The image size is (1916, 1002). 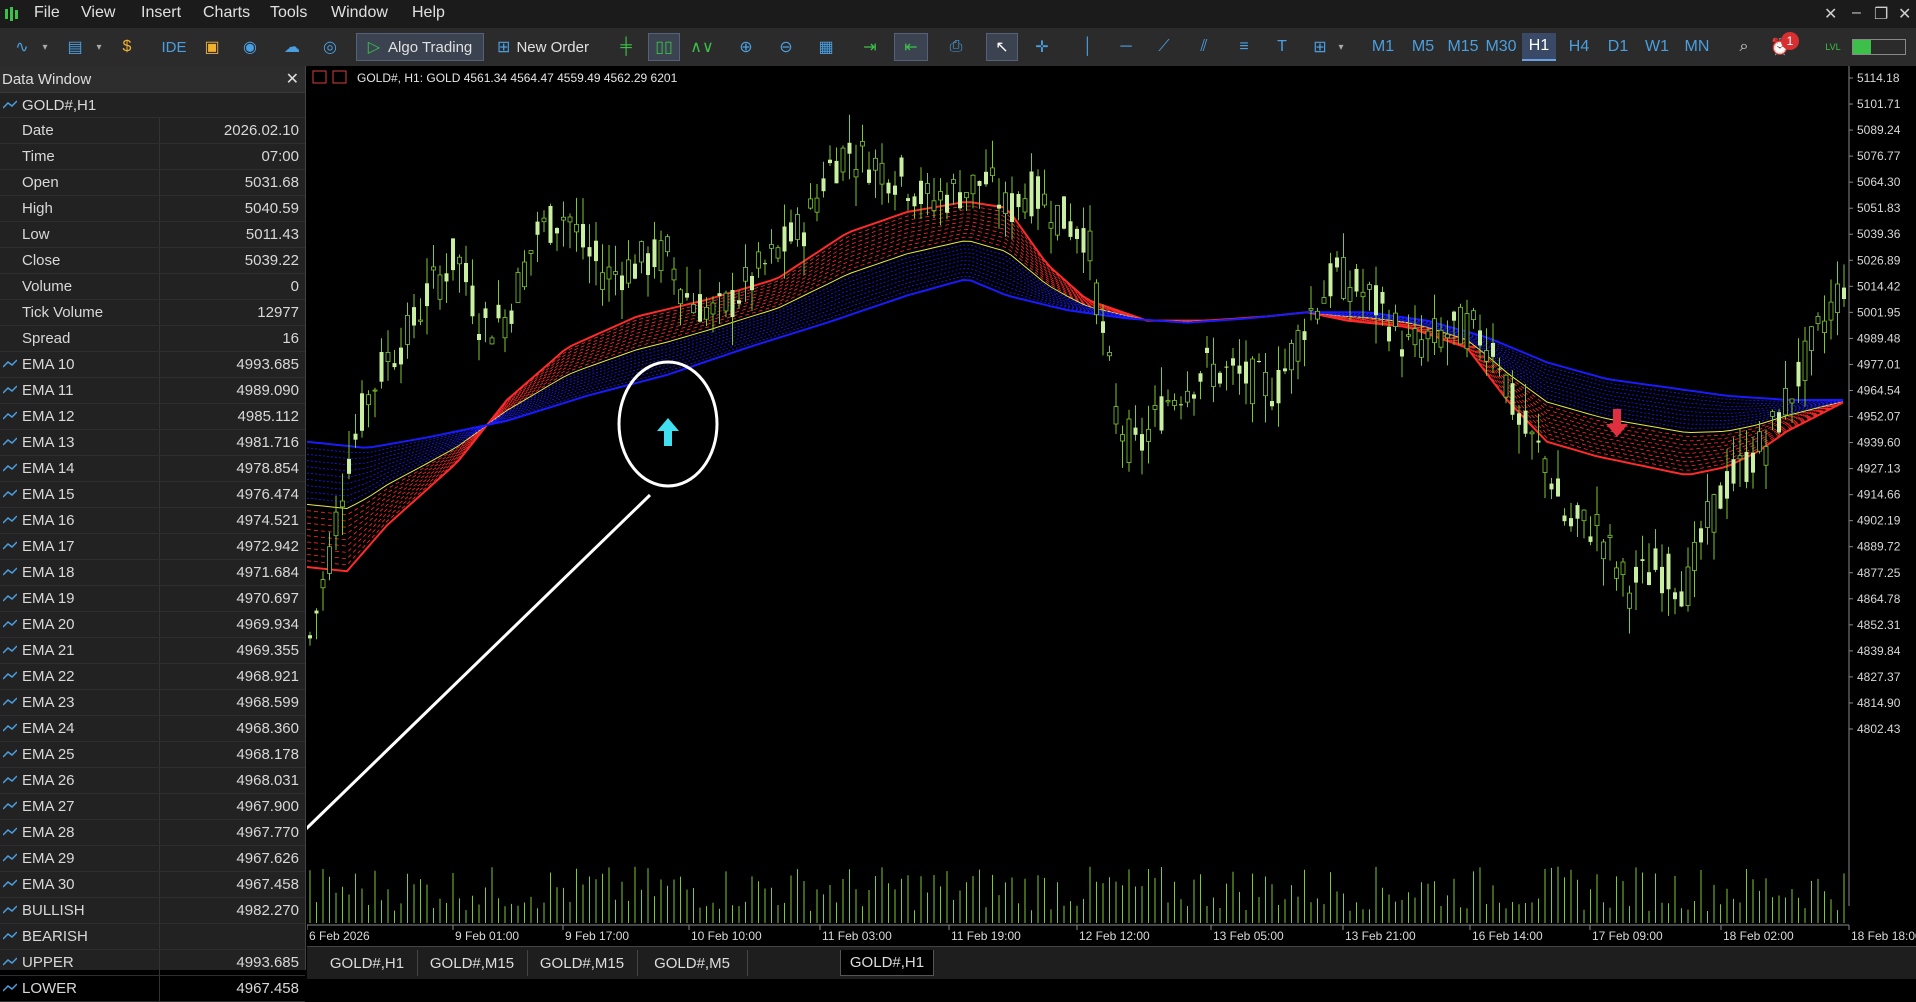 What do you see at coordinates (367, 963) in the screenshot?
I see `tab-chart: GOLD#,H1` at bounding box center [367, 963].